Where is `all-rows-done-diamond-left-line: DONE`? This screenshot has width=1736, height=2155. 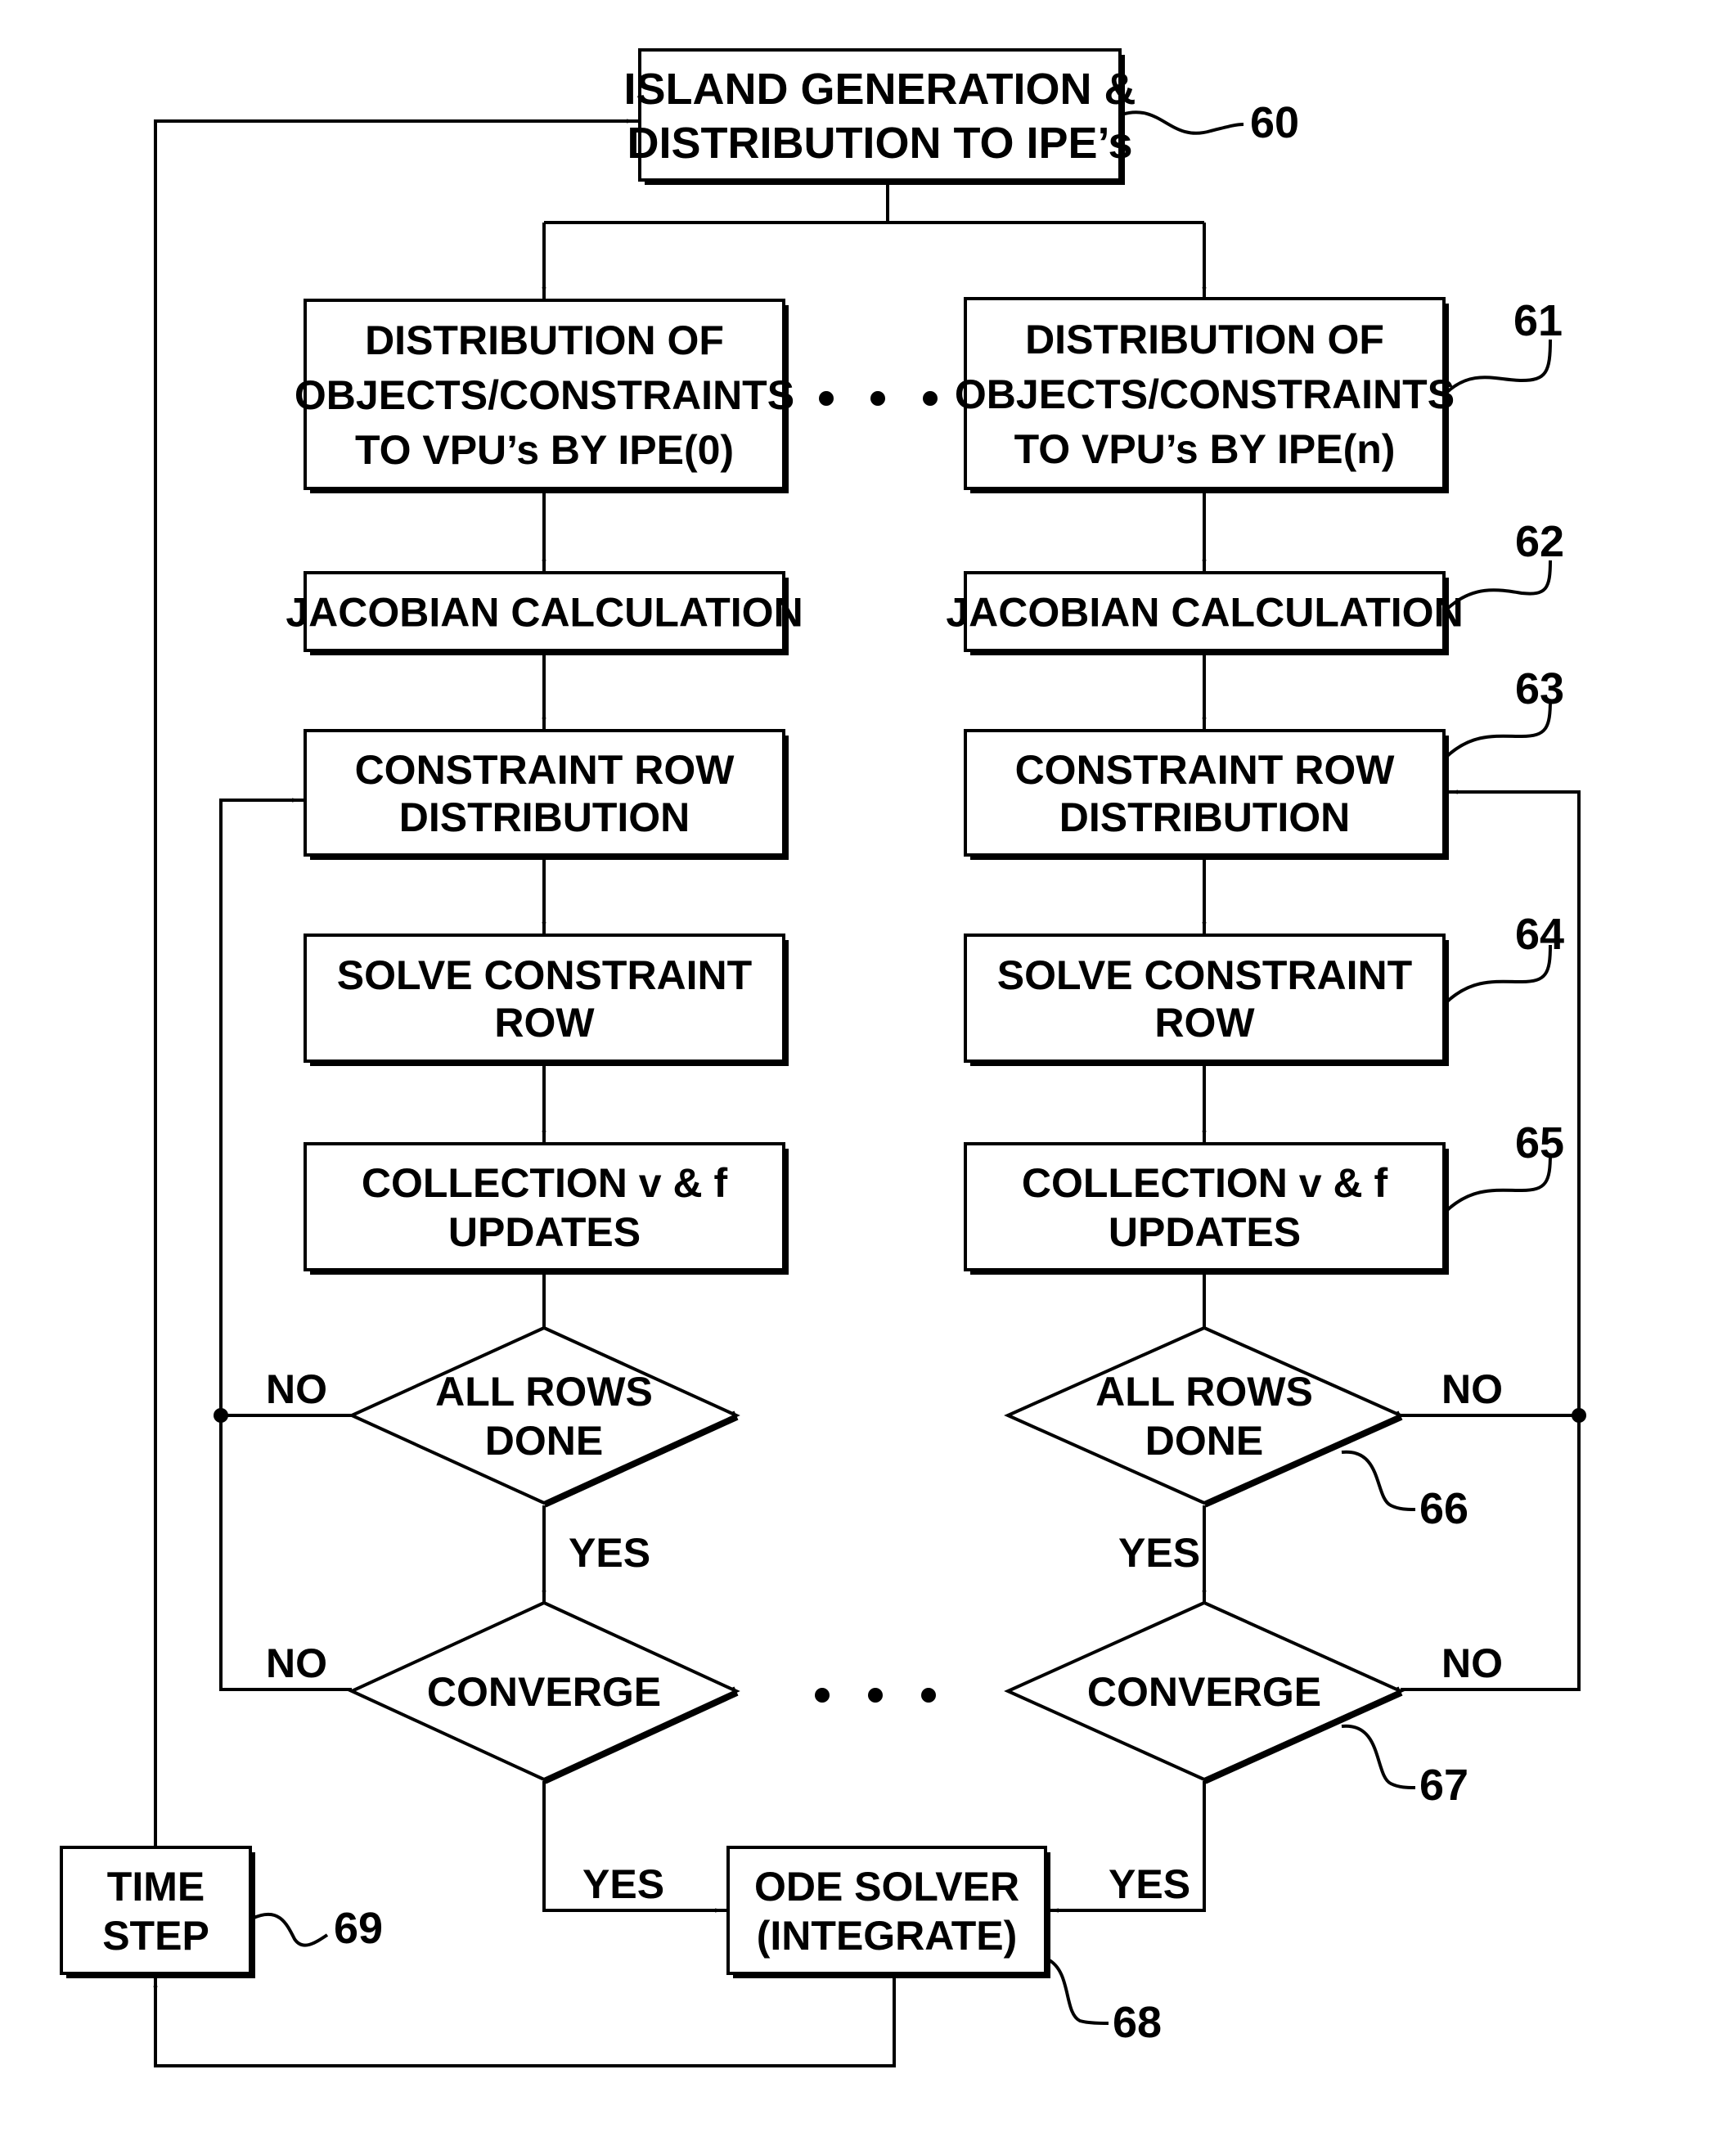 all-rows-done-diamond-left-line: DONE is located at coordinates (544, 1441).